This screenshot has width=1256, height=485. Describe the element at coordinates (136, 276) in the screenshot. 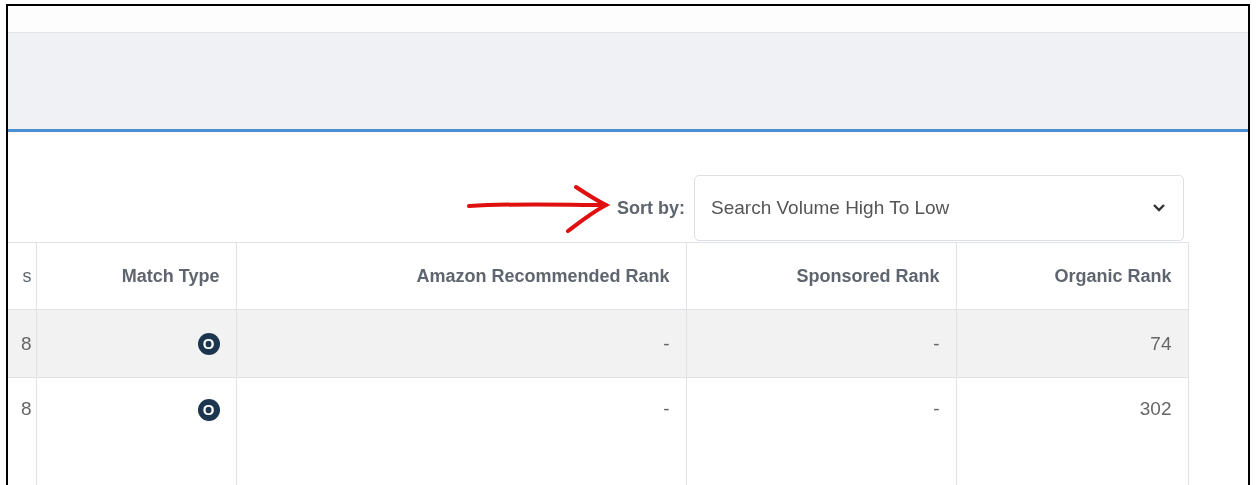

I see `column-header: Match Type` at that location.